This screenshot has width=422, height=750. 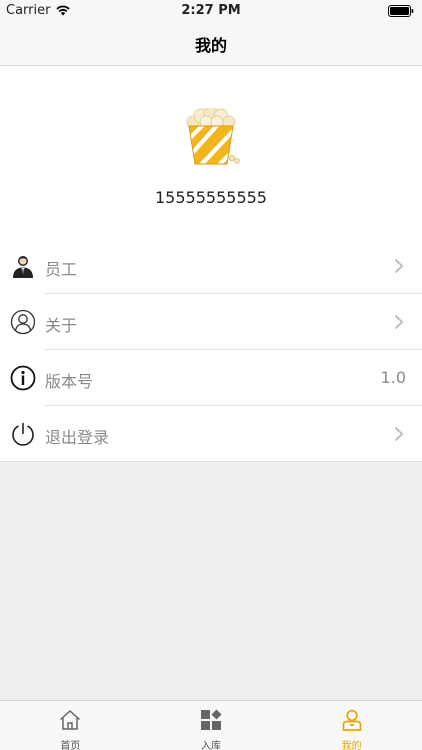 What do you see at coordinates (211, 719) in the screenshot?
I see `inventory-icon` at bounding box center [211, 719].